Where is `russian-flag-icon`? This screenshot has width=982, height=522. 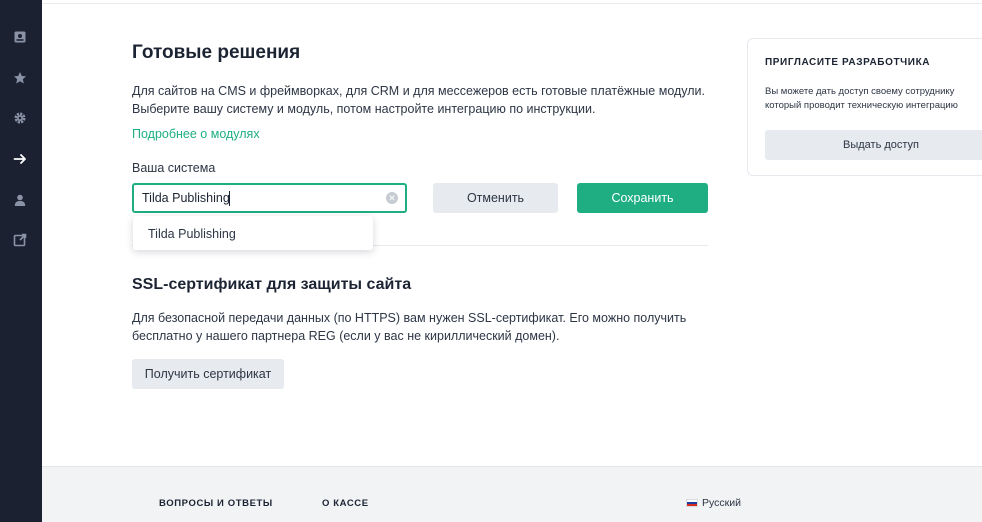 russian-flag-icon is located at coordinates (692, 503).